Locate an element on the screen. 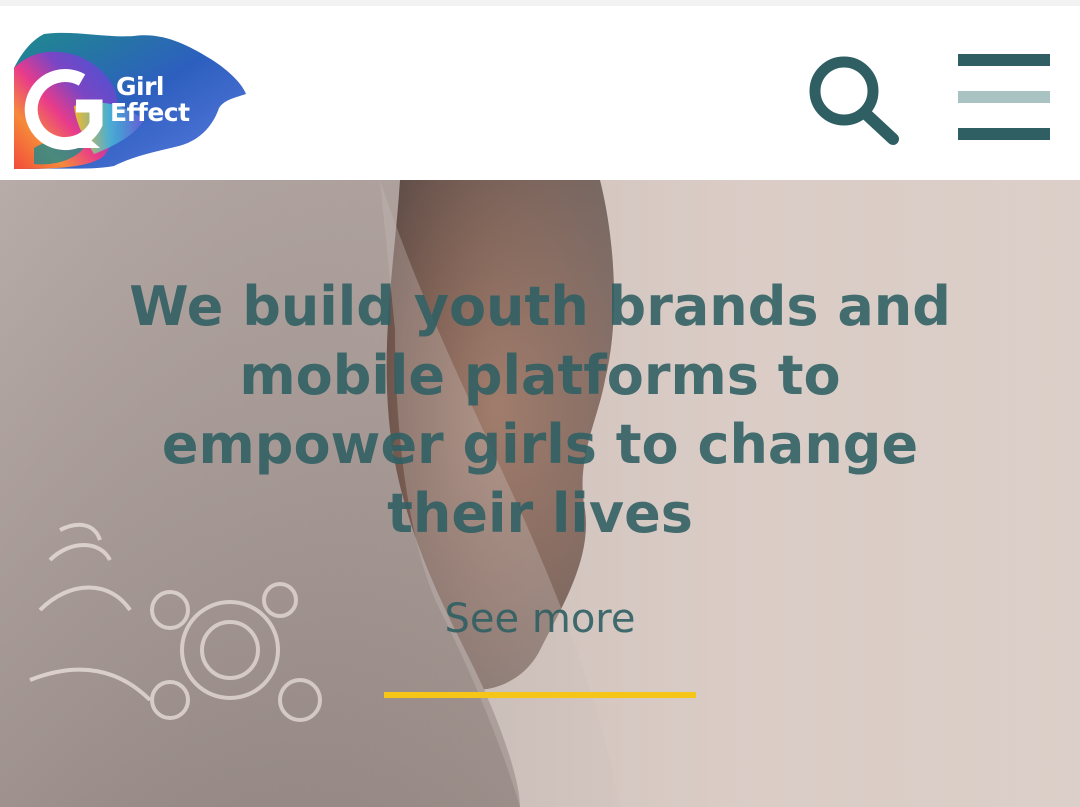  see-more-link: See more is located at coordinates (540, 619).